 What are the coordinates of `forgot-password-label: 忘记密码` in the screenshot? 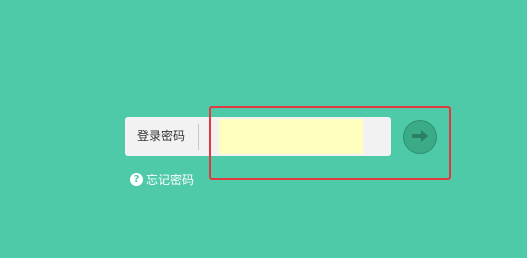 It's located at (170, 180).